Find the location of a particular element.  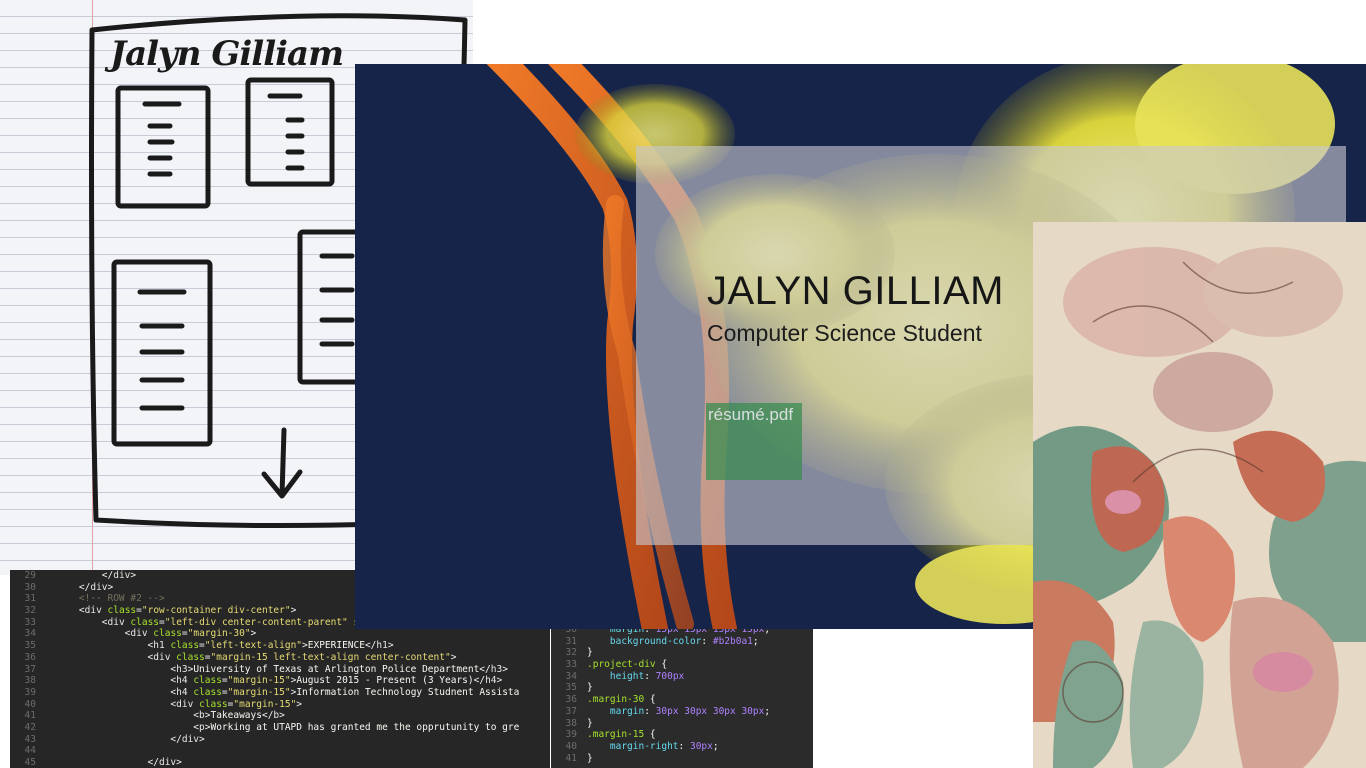

html-code-line: 44 is located at coordinates (280, 751).